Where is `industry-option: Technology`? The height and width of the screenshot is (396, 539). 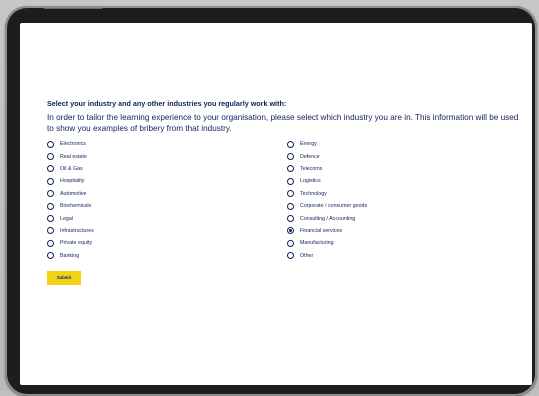
industry-option: Technology is located at coordinates (407, 194).